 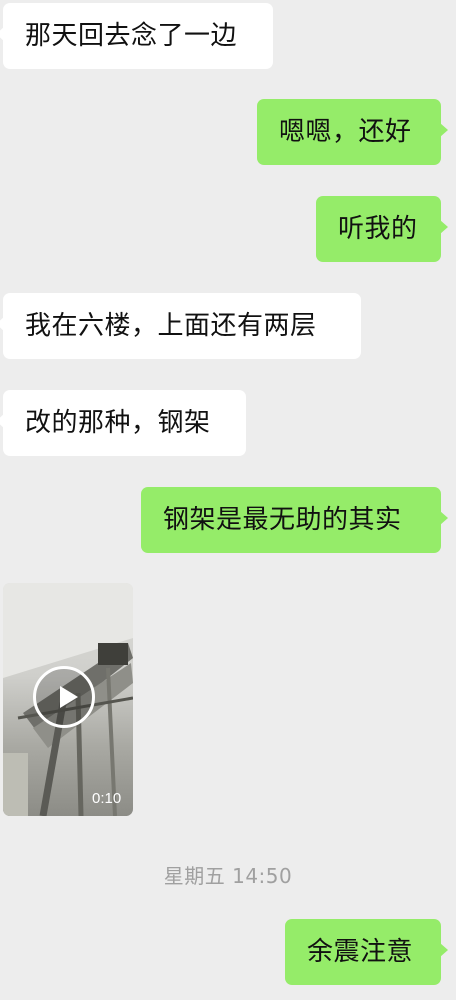 What do you see at coordinates (360, 952) in the screenshot?
I see `message-text: 余震注意` at bounding box center [360, 952].